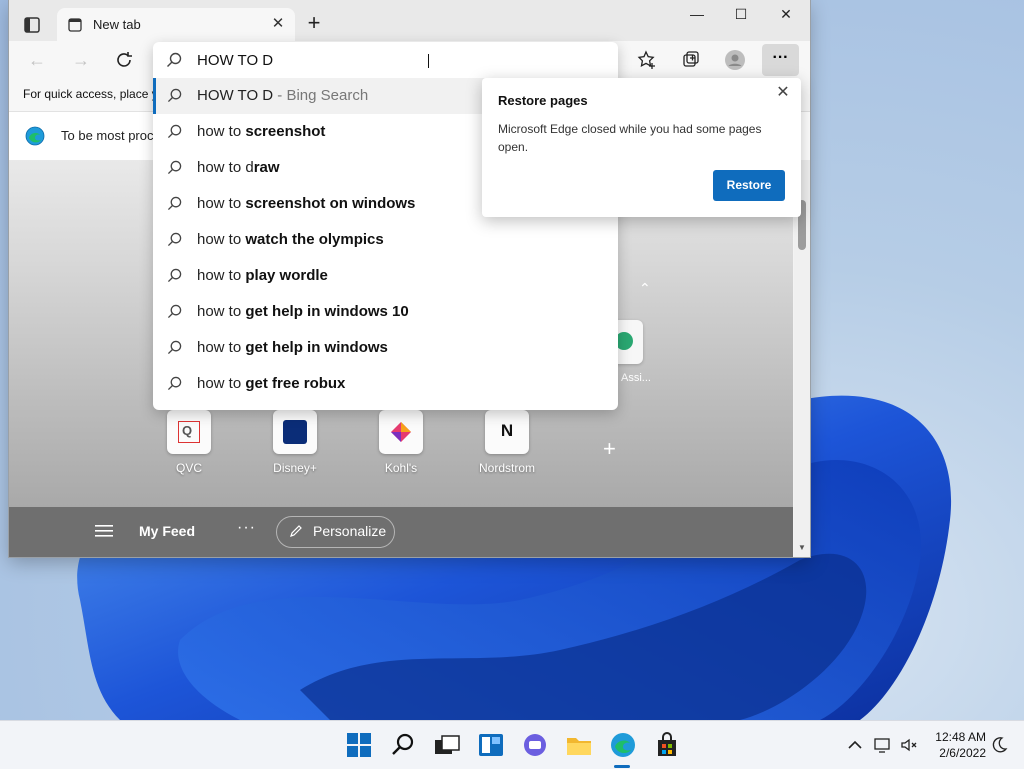 The height and width of the screenshot is (769, 1024). Describe the element at coordinates (802, 547) in the screenshot. I see `scroll-down-icon: ▼` at that location.